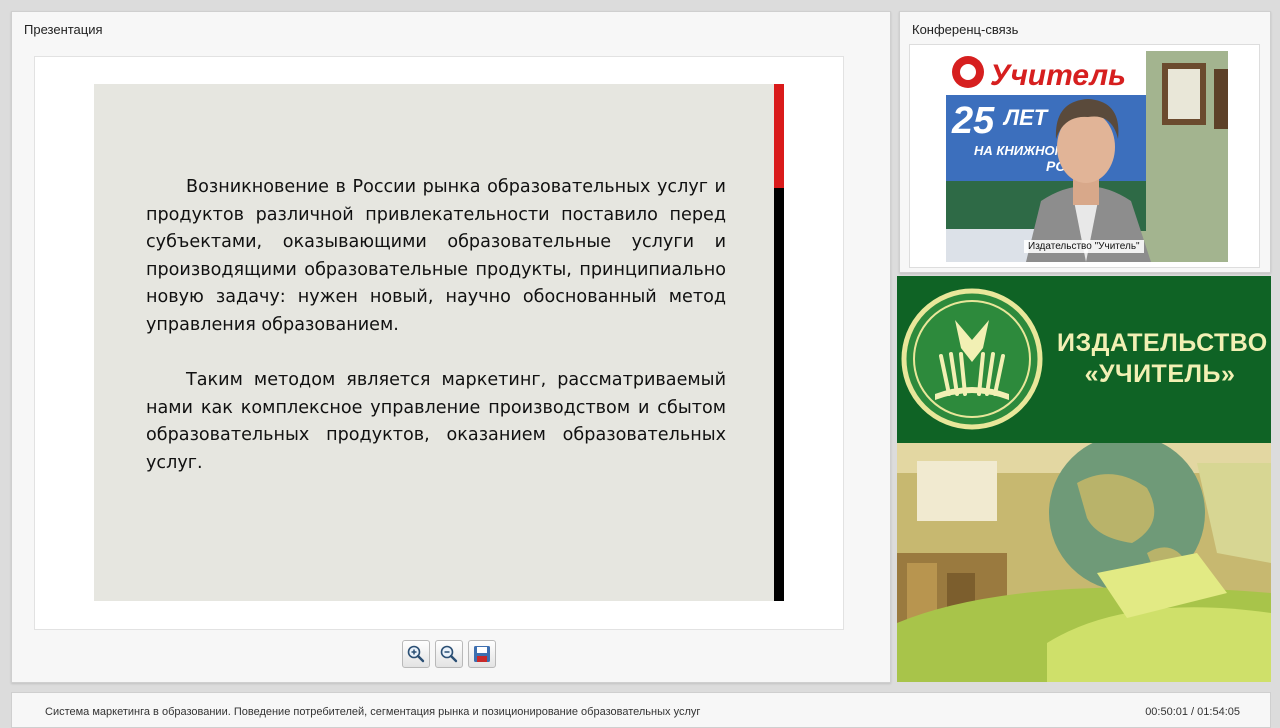 This screenshot has height=728, width=1280. Describe the element at coordinates (965, 29) in the screenshot. I see `conference-panel-title: Конференц-связь` at that location.